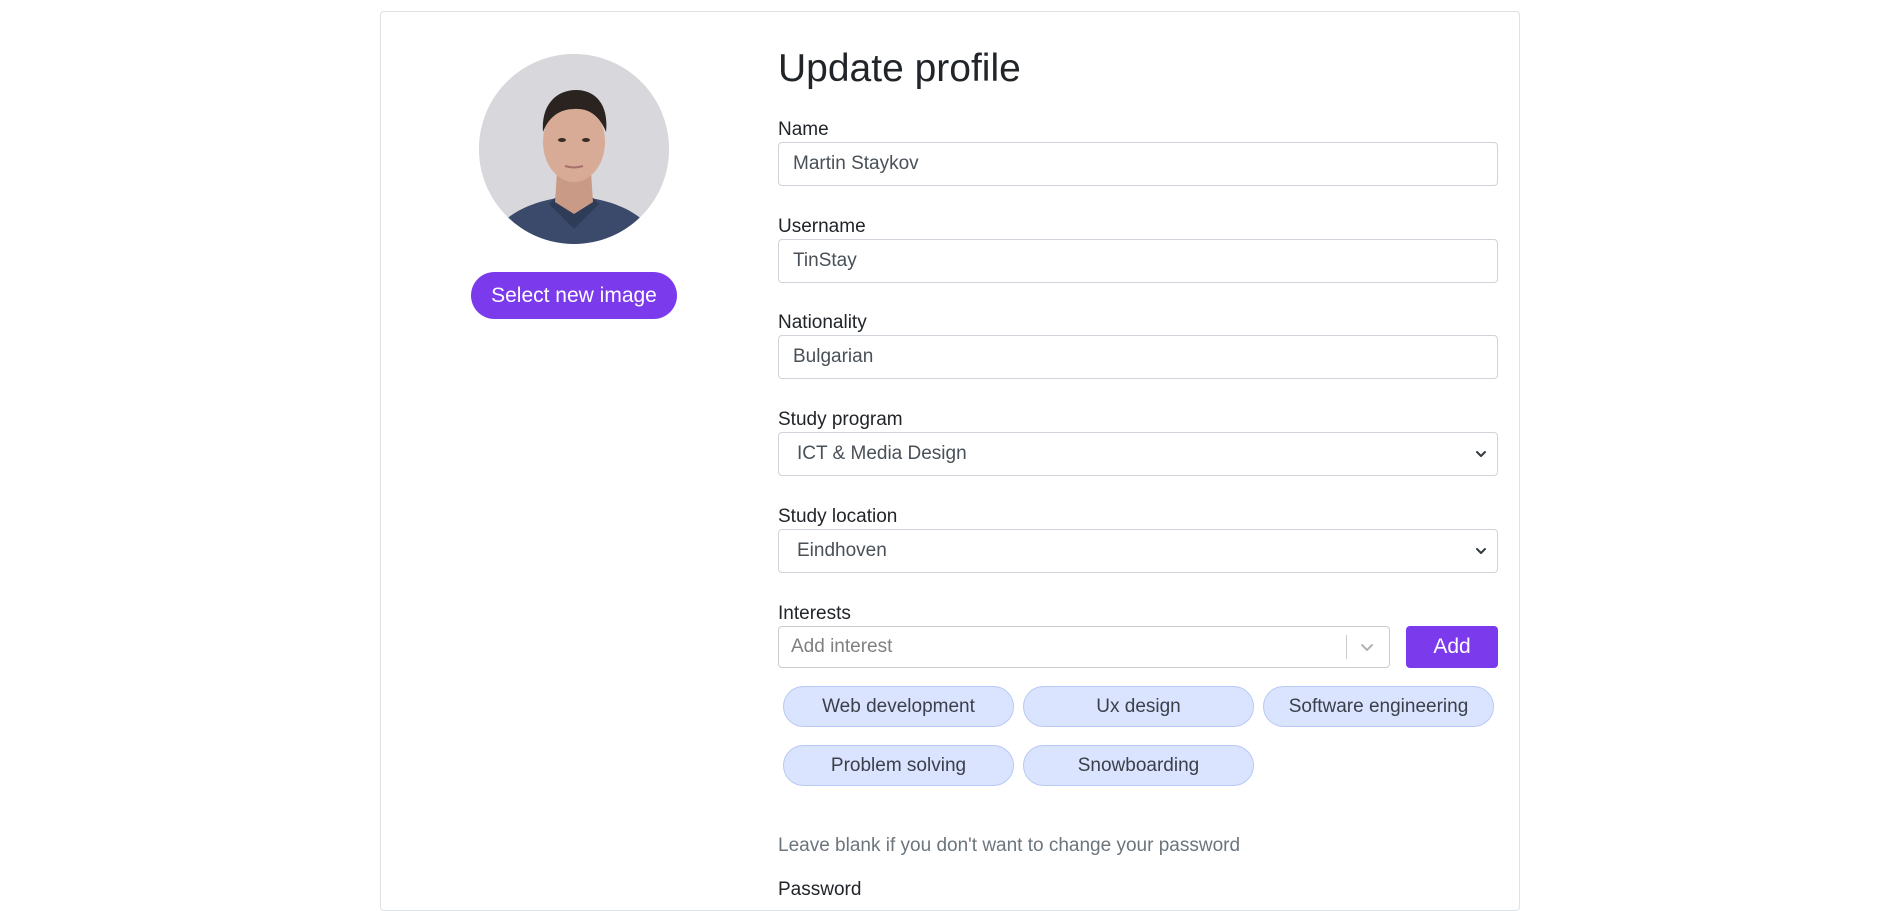 Image resolution: width=1900 pixels, height=911 pixels. I want to click on interest-chip: Snowboarding, so click(1138, 765).